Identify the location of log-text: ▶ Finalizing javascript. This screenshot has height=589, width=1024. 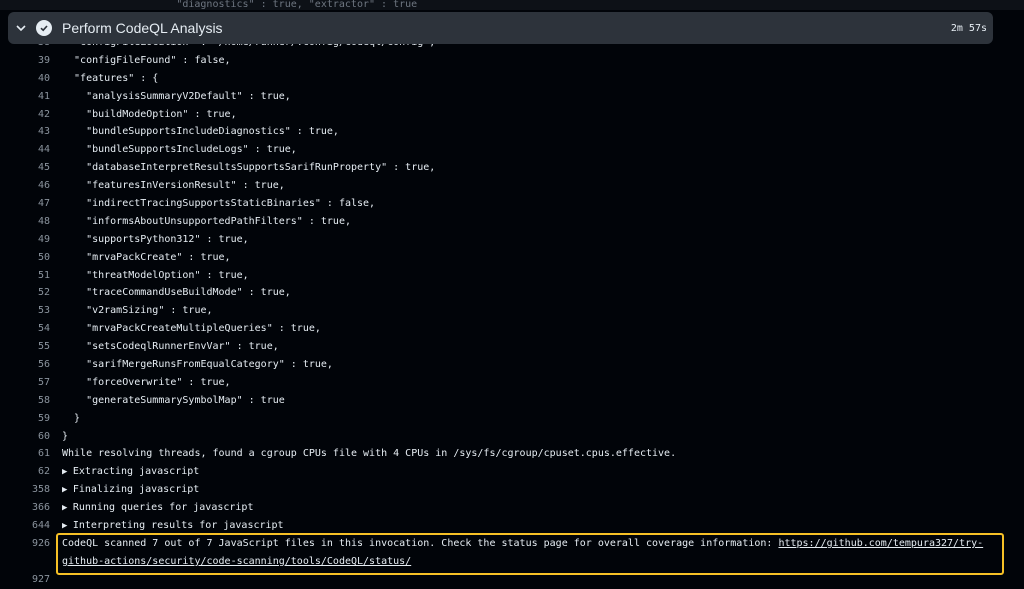
(130, 490).